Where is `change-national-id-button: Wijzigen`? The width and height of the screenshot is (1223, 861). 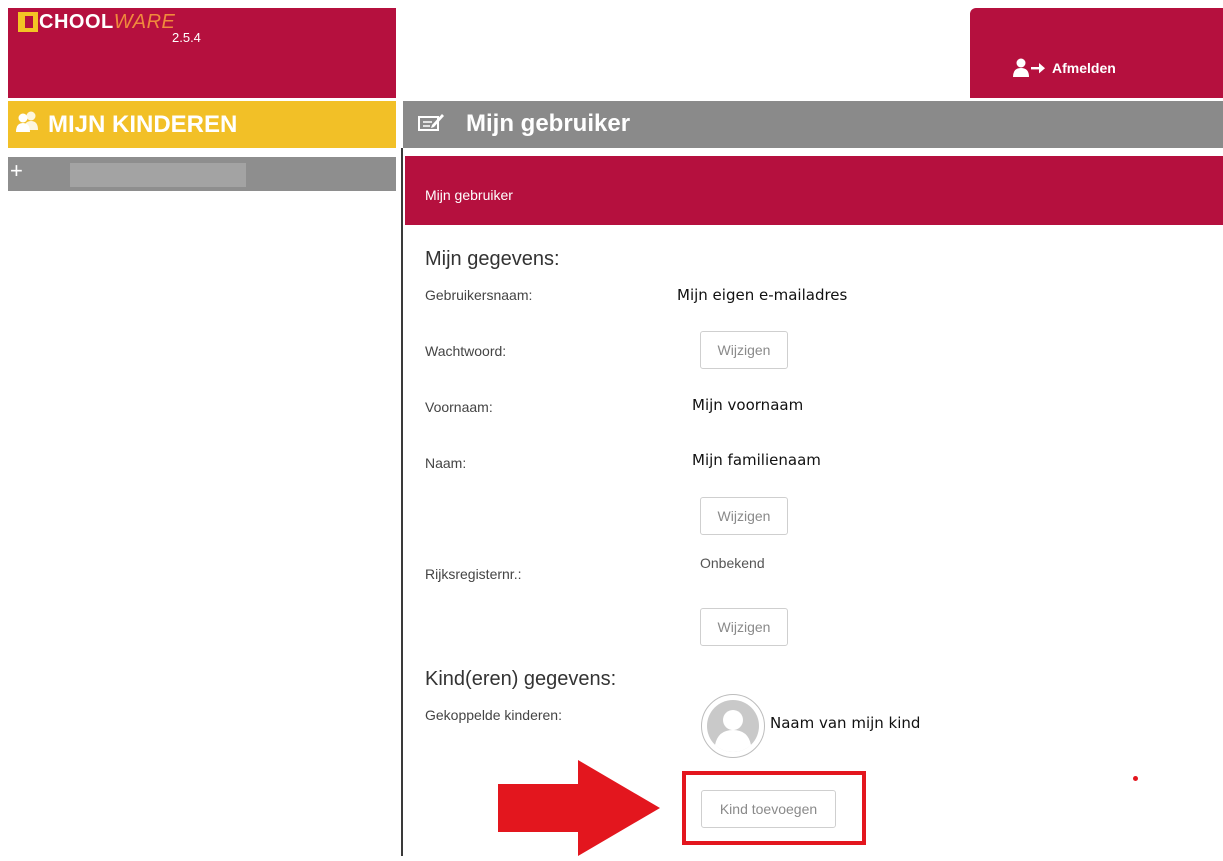
change-national-id-button: Wijzigen is located at coordinates (744, 627).